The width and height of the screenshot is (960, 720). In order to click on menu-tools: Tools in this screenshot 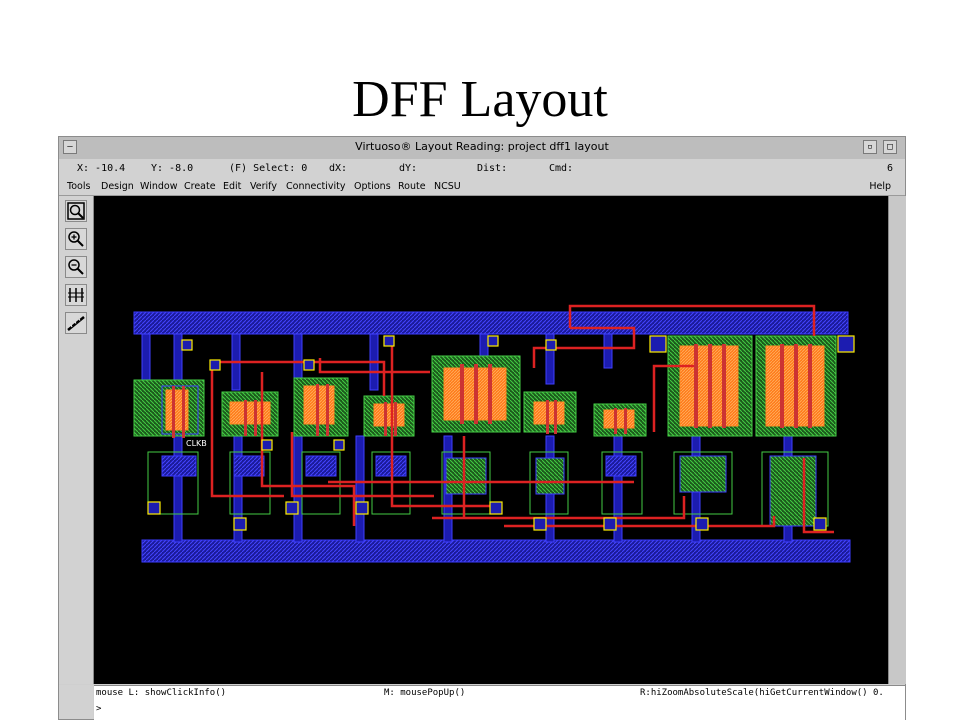, I will do `click(78, 186)`.